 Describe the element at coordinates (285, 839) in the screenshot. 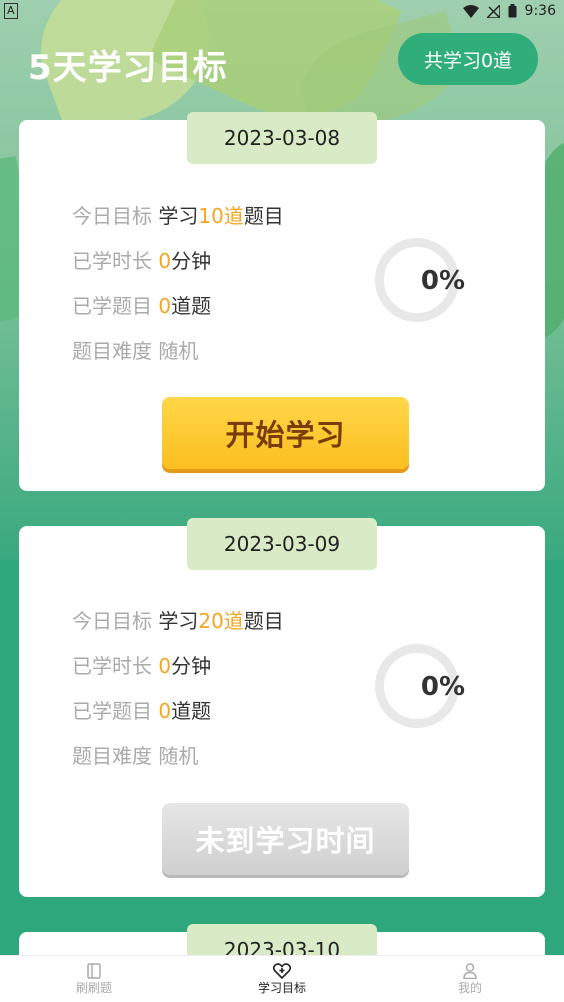

I see `not-study-time-button: 未到学习时间` at that location.